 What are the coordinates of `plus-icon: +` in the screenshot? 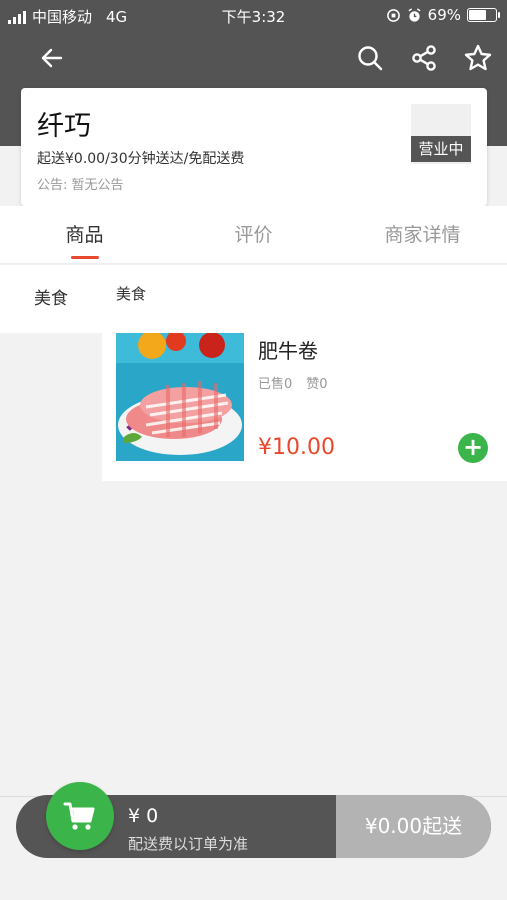 It's located at (473, 447).